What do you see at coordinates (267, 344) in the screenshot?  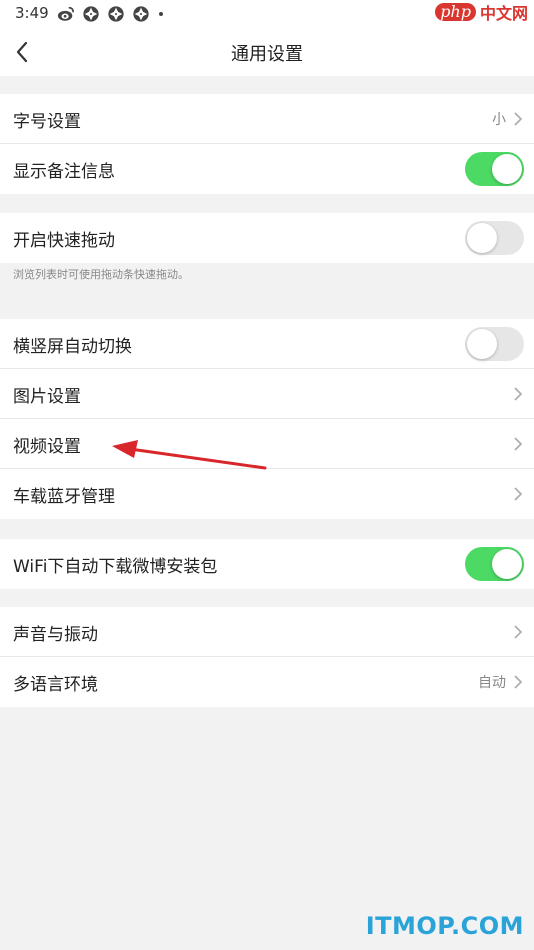 I see `auto-rotate-row: 横竖屏自动切换` at bounding box center [267, 344].